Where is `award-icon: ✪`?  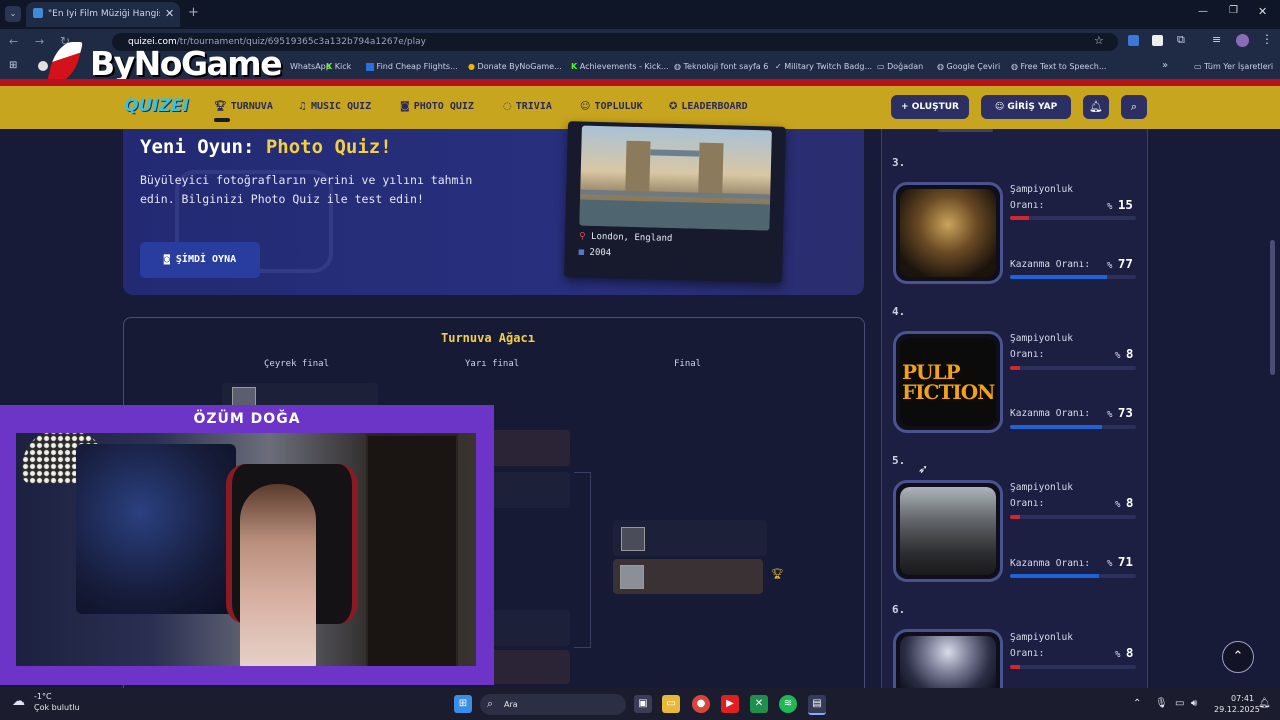 award-icon: ✪ is located at coordinates (673, 106).